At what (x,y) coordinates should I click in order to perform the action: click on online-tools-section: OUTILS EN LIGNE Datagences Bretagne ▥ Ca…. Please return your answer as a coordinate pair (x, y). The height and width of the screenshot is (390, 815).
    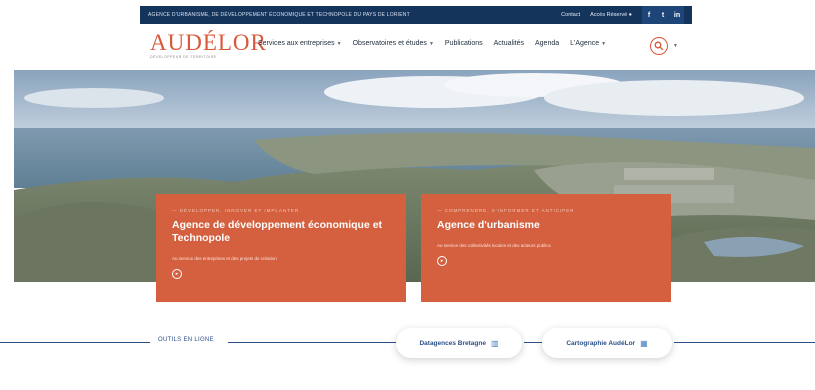
    Looking at the image, I should click on (407, 342).